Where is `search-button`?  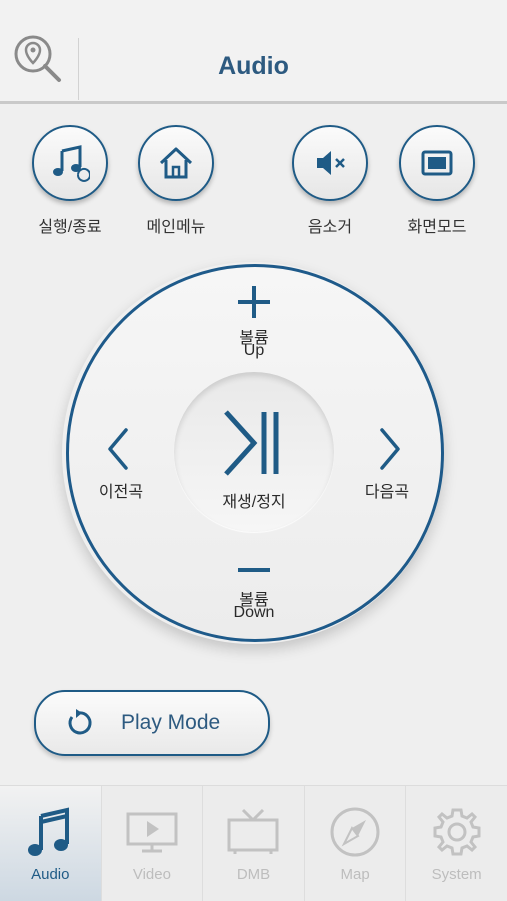
search-button is located at coordinates (39, 67).